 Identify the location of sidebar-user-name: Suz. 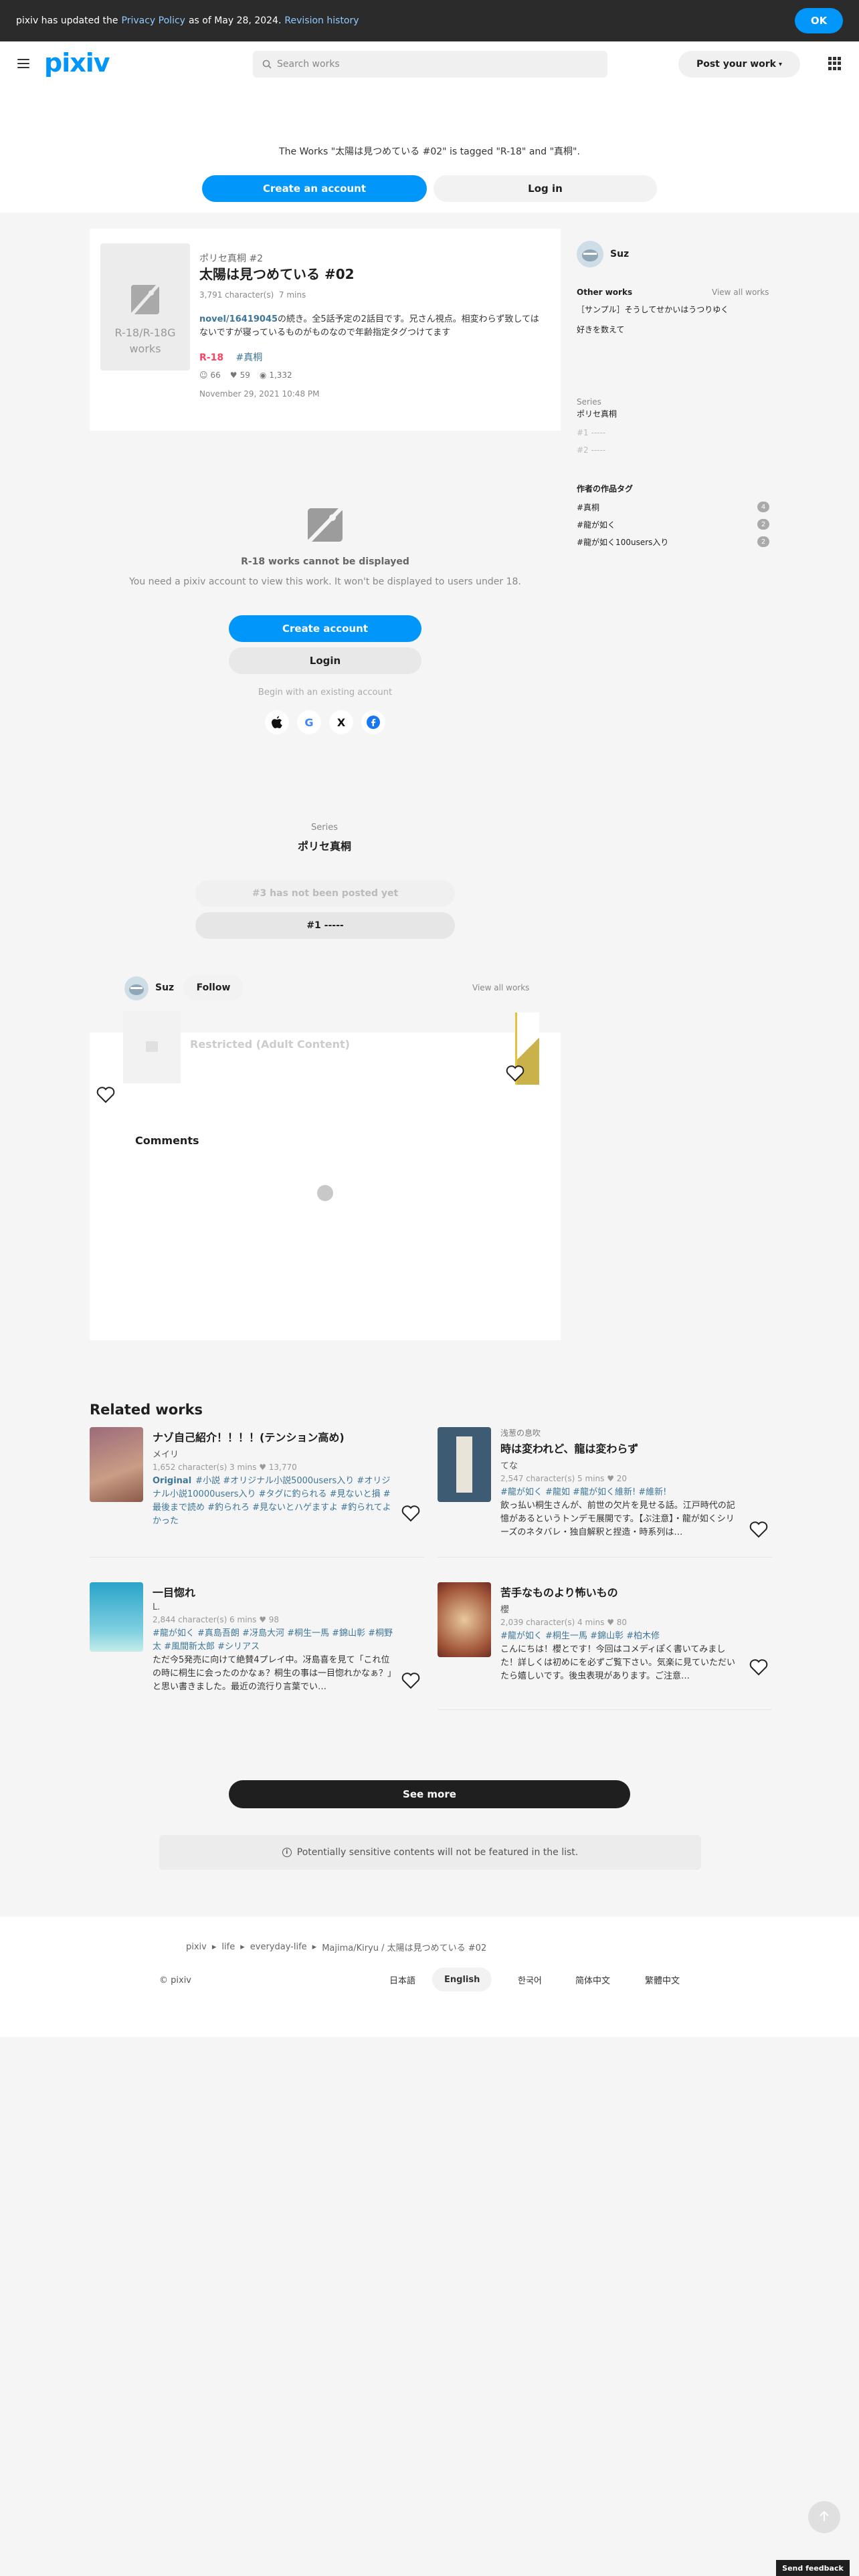
(619, 254).